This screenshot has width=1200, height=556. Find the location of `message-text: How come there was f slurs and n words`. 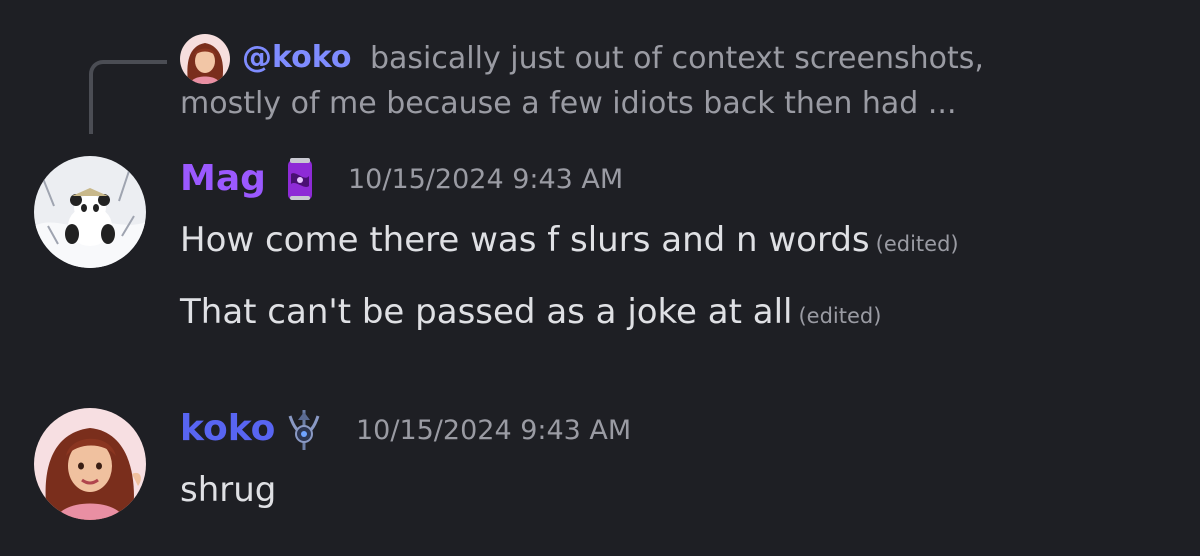

message-text: How come there was f slurs and n words is located at coordinates (525, 240).